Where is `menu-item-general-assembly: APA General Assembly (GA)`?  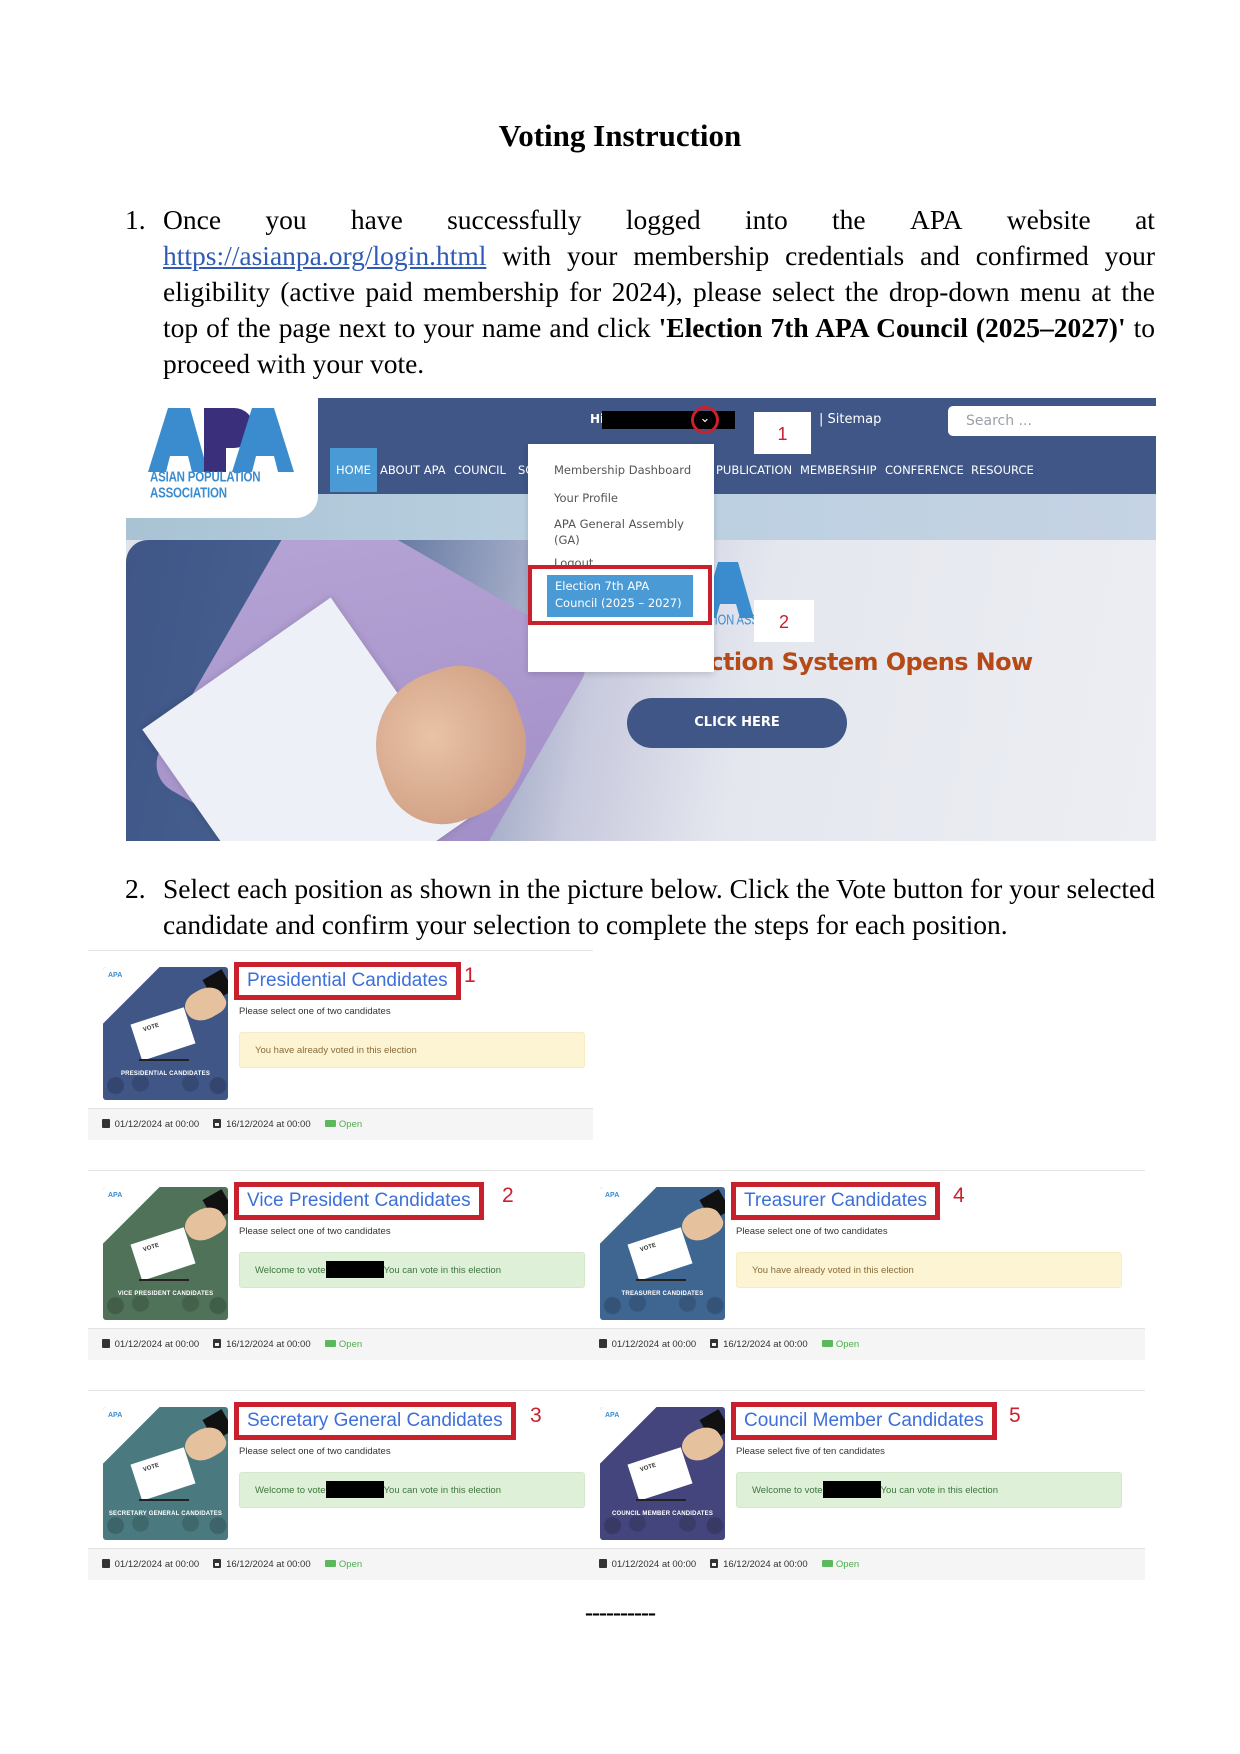
menu-item-general-assembly: APA General Assembly (GA) is located at coordinates (629, 532).